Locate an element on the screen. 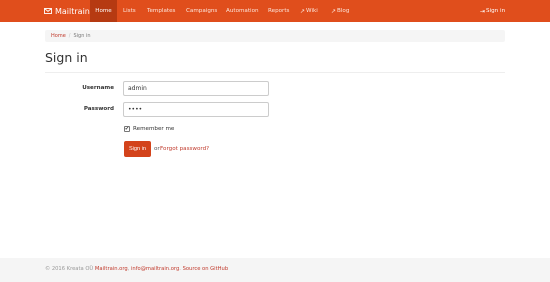 Image resolution: width=550 pixels, height=282 pixels. breadcrumb: Home / Sign in is located at coordinates (275, 36).